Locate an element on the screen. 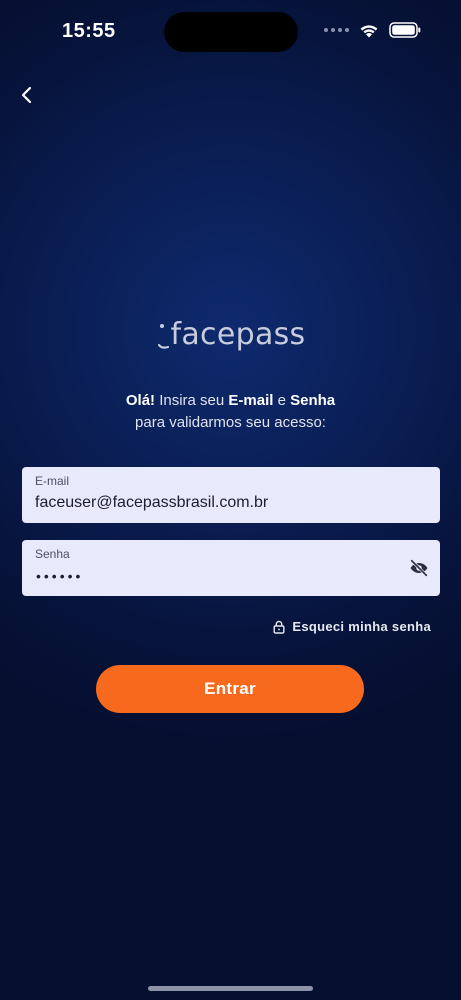  eye-off-icon is located at coordinates (419, 568).